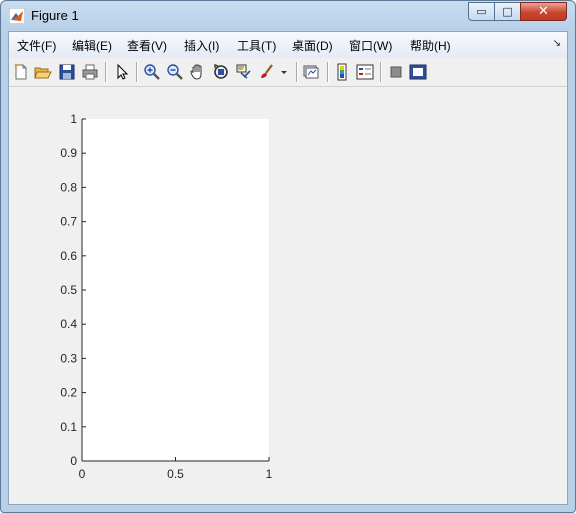  I want to click on close-button: ✕, so click(543, 11).